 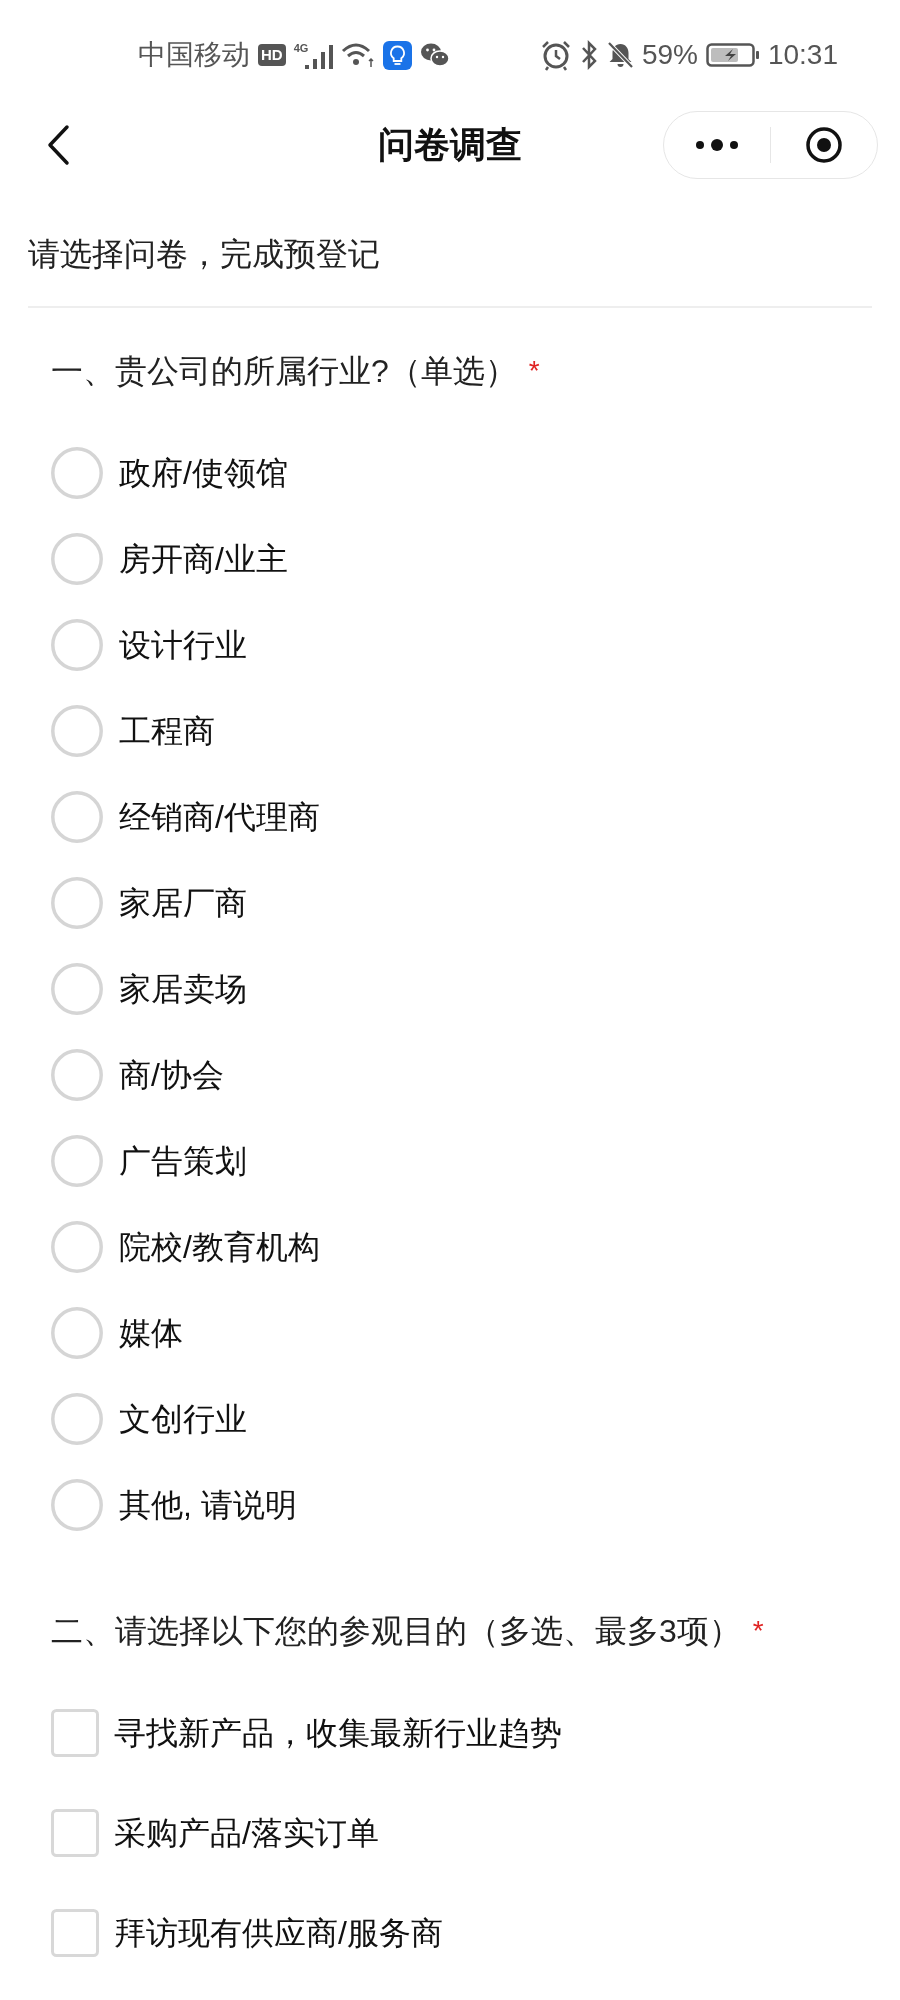 I want to click on network-type: 4G, so click(x=301, y=47).